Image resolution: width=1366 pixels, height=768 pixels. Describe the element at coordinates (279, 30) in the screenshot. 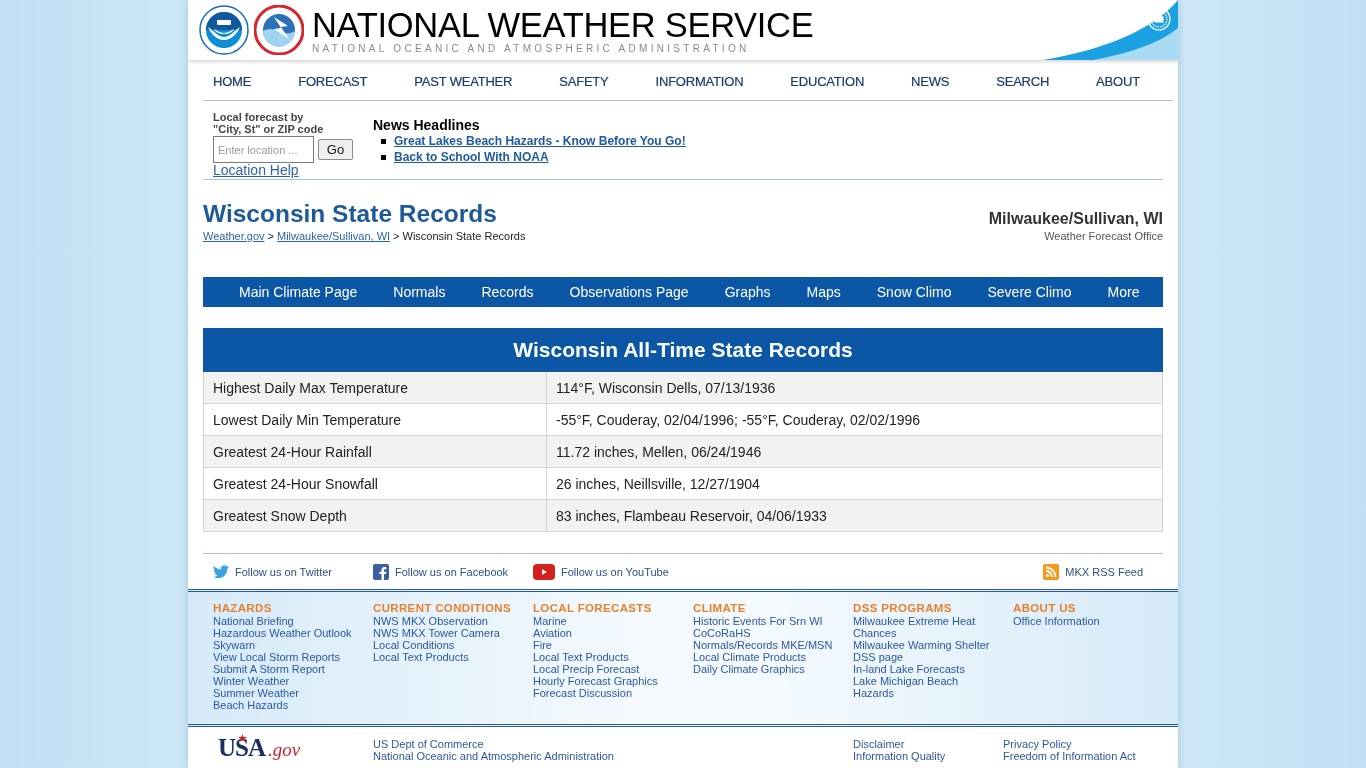

I see `lightning-emblem-icon` at that location.